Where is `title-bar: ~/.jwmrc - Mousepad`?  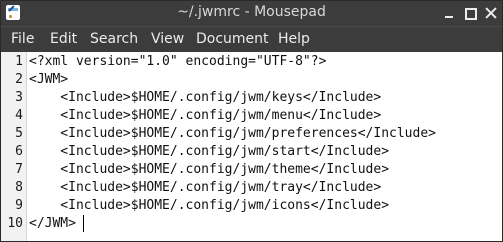
title-bar: ~/.jwmrc - Mousepad is located at coordinates (251, 13).